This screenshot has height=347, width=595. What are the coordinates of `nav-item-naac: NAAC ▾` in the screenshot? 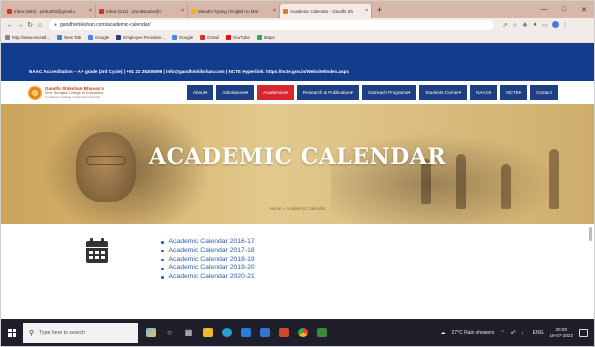 It's located at (484, 92).